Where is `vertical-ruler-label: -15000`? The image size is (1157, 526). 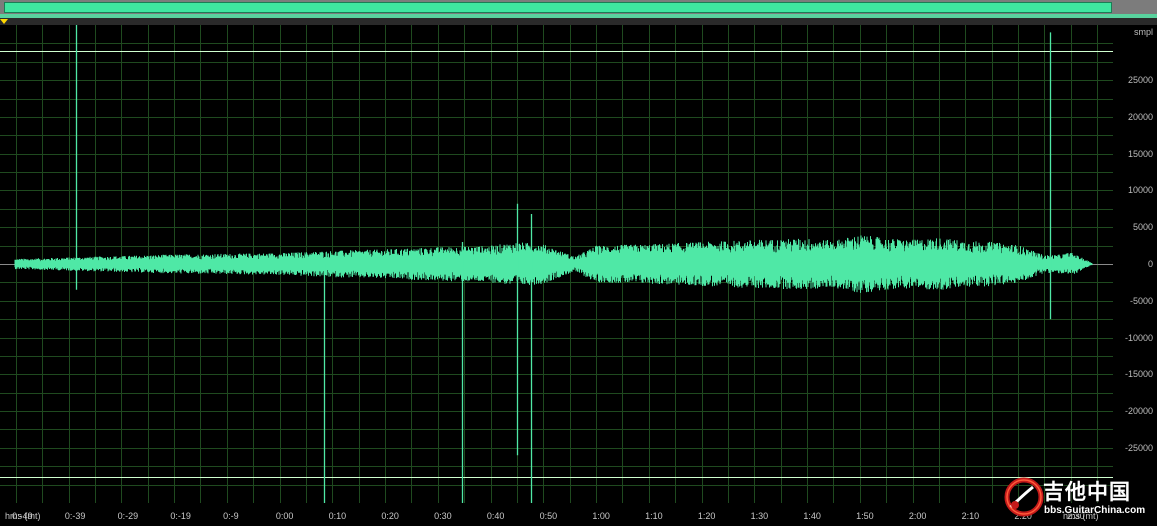 vertical-ruler-label: -15000 is located at coordinates (1138, 374).